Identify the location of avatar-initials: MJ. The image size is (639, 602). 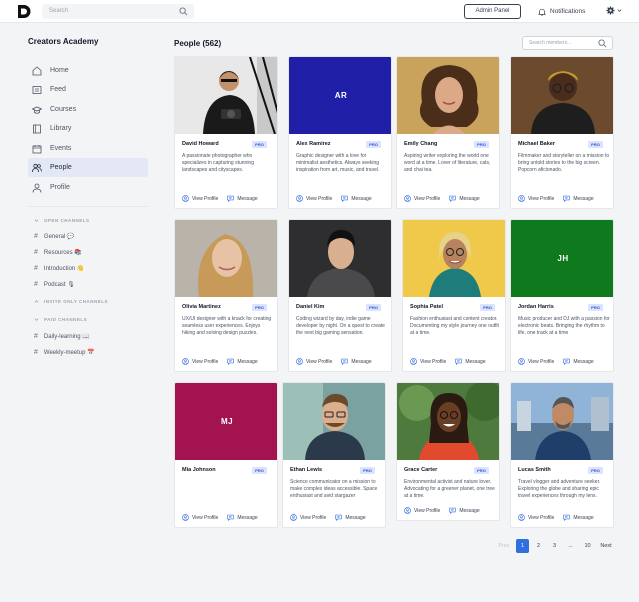
(226, 421).